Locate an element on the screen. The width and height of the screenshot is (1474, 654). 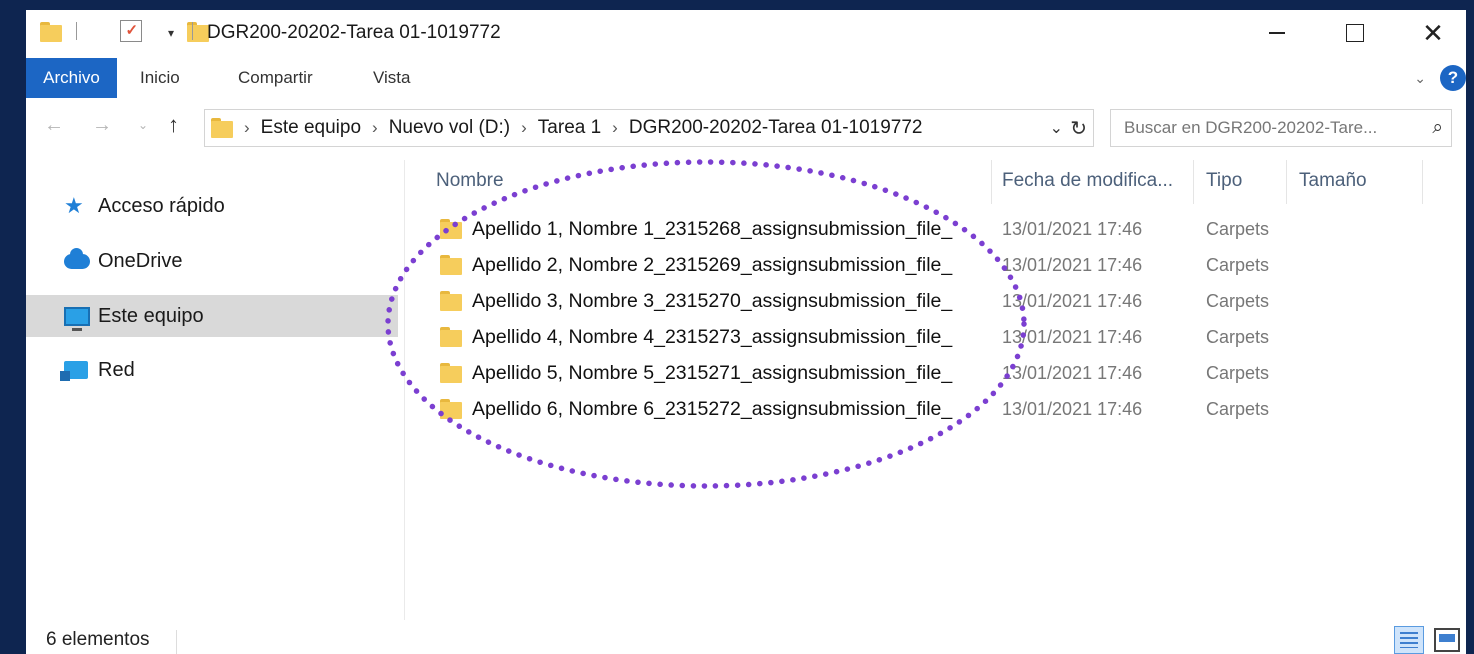
window-title: DGR200-20202-Tarea 01-1019772 is located at coordinates (354, 32).